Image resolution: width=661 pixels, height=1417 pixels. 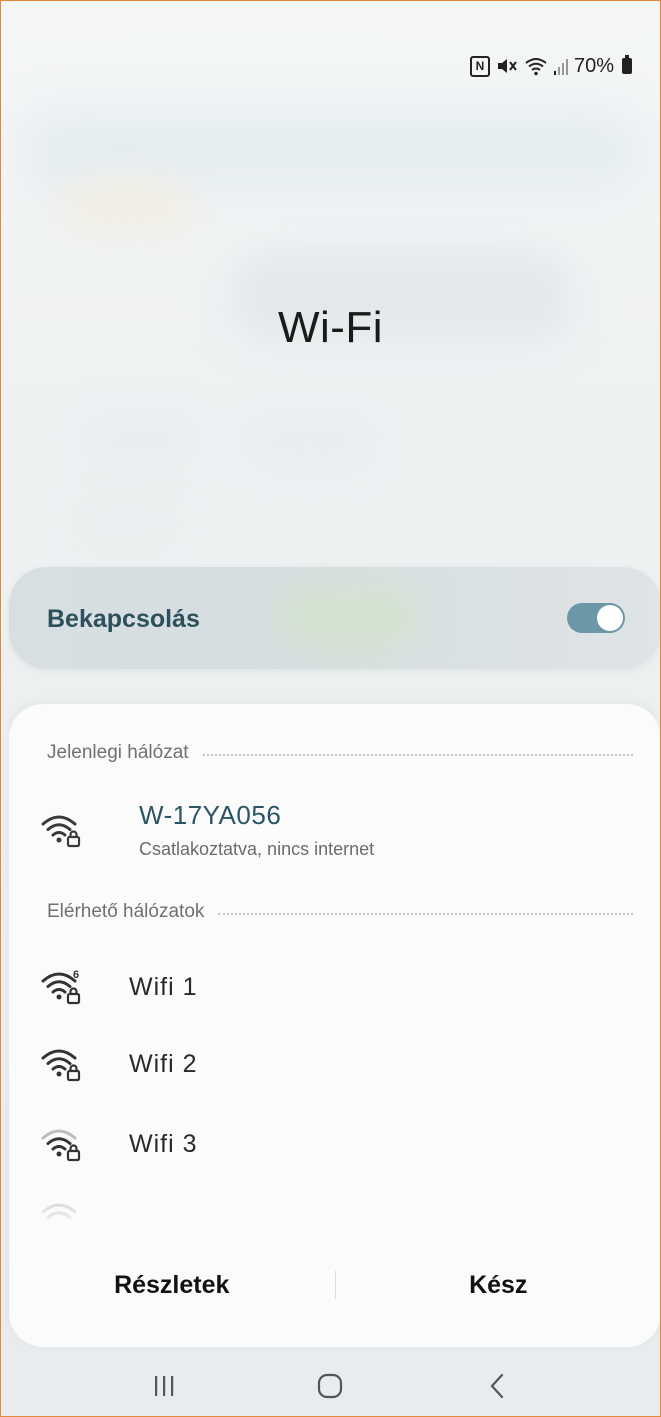 What do you see at coordinates (334, 1224) in the screenshot?
I see `list-fade` at bounding box center [334, 1224].